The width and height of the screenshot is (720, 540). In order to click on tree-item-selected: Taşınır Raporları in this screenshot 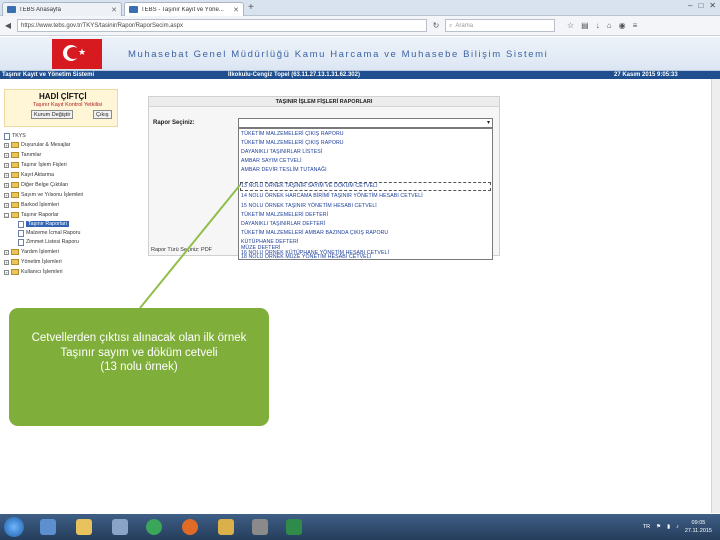, I will do `click(44, 224)`.